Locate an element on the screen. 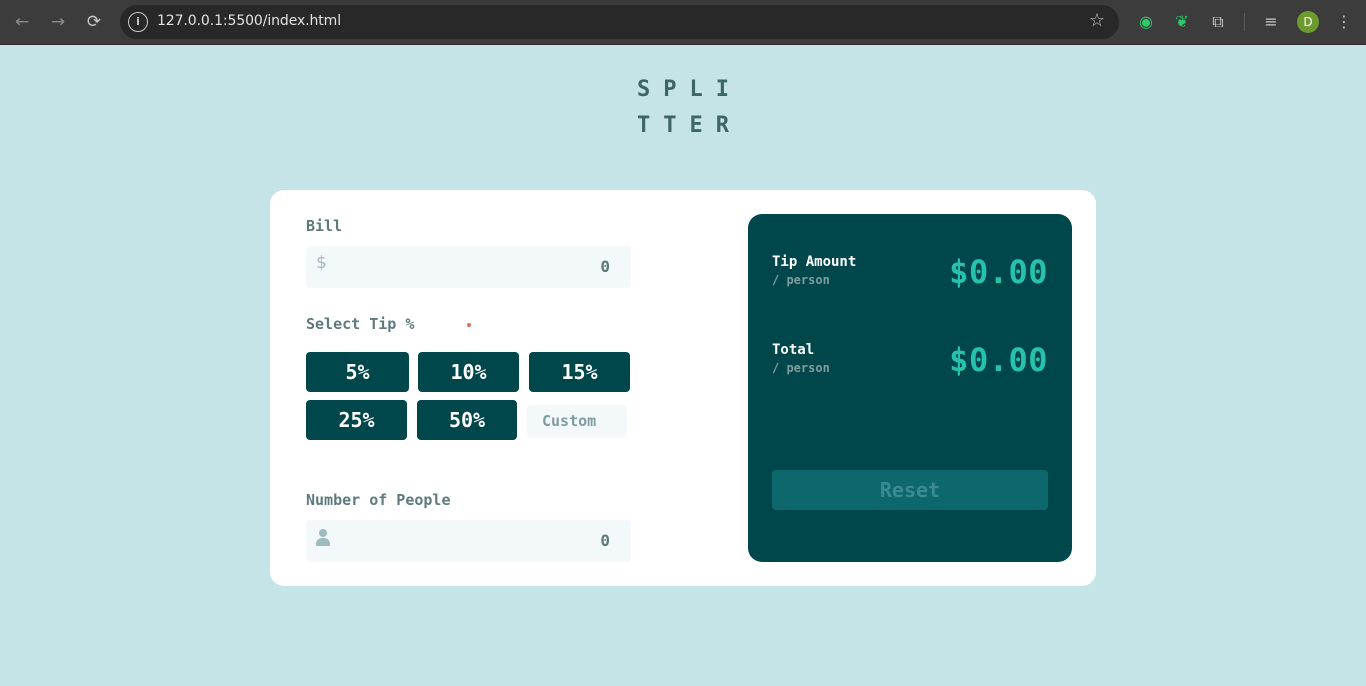  error-indicator is located at coordinates (469, 325).